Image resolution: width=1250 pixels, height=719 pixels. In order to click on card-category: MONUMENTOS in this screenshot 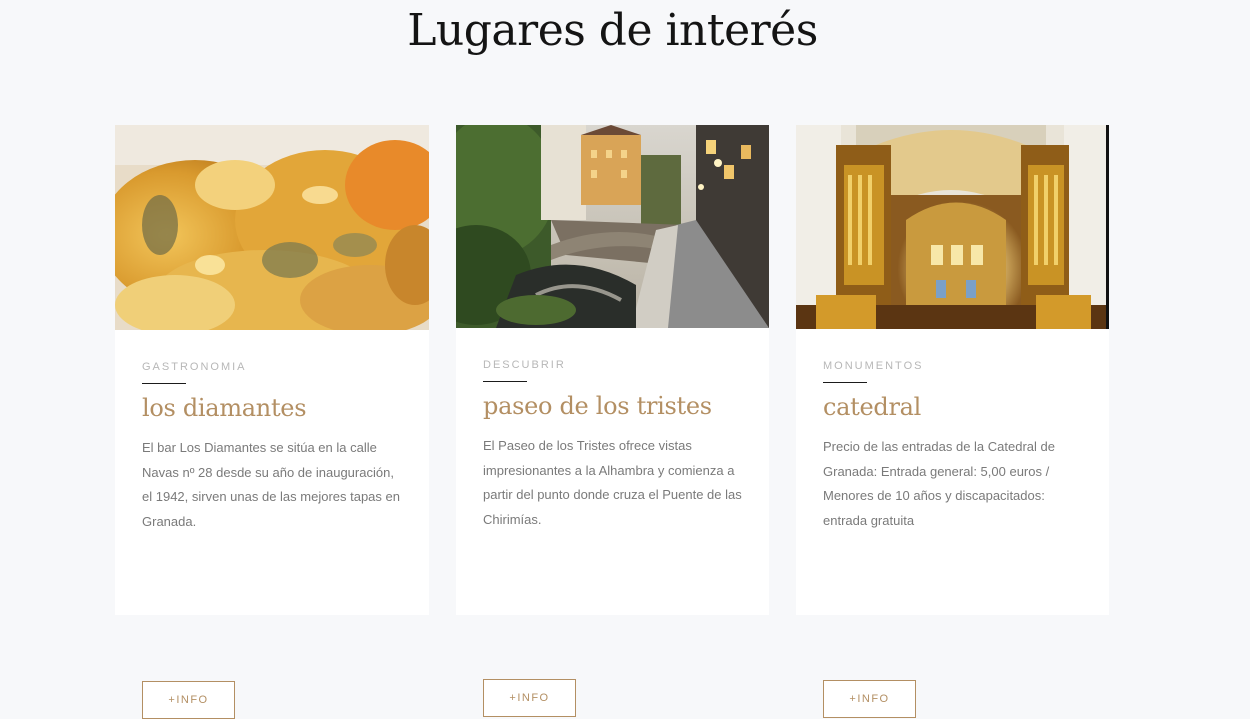, I will do `click(873, 366)`.